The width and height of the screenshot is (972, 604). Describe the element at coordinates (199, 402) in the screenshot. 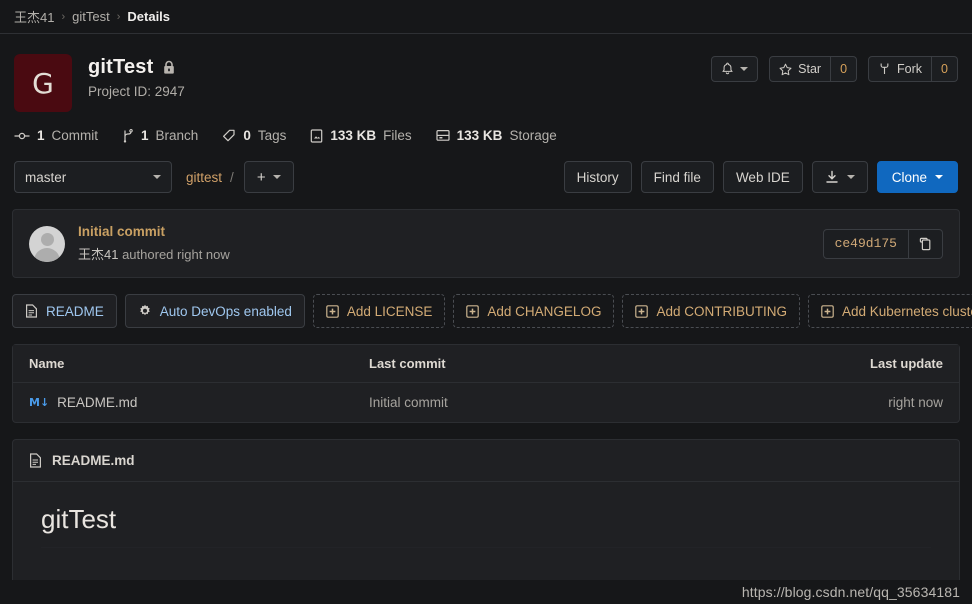

I see `file-name-cell: M↓ README.md` at that location.